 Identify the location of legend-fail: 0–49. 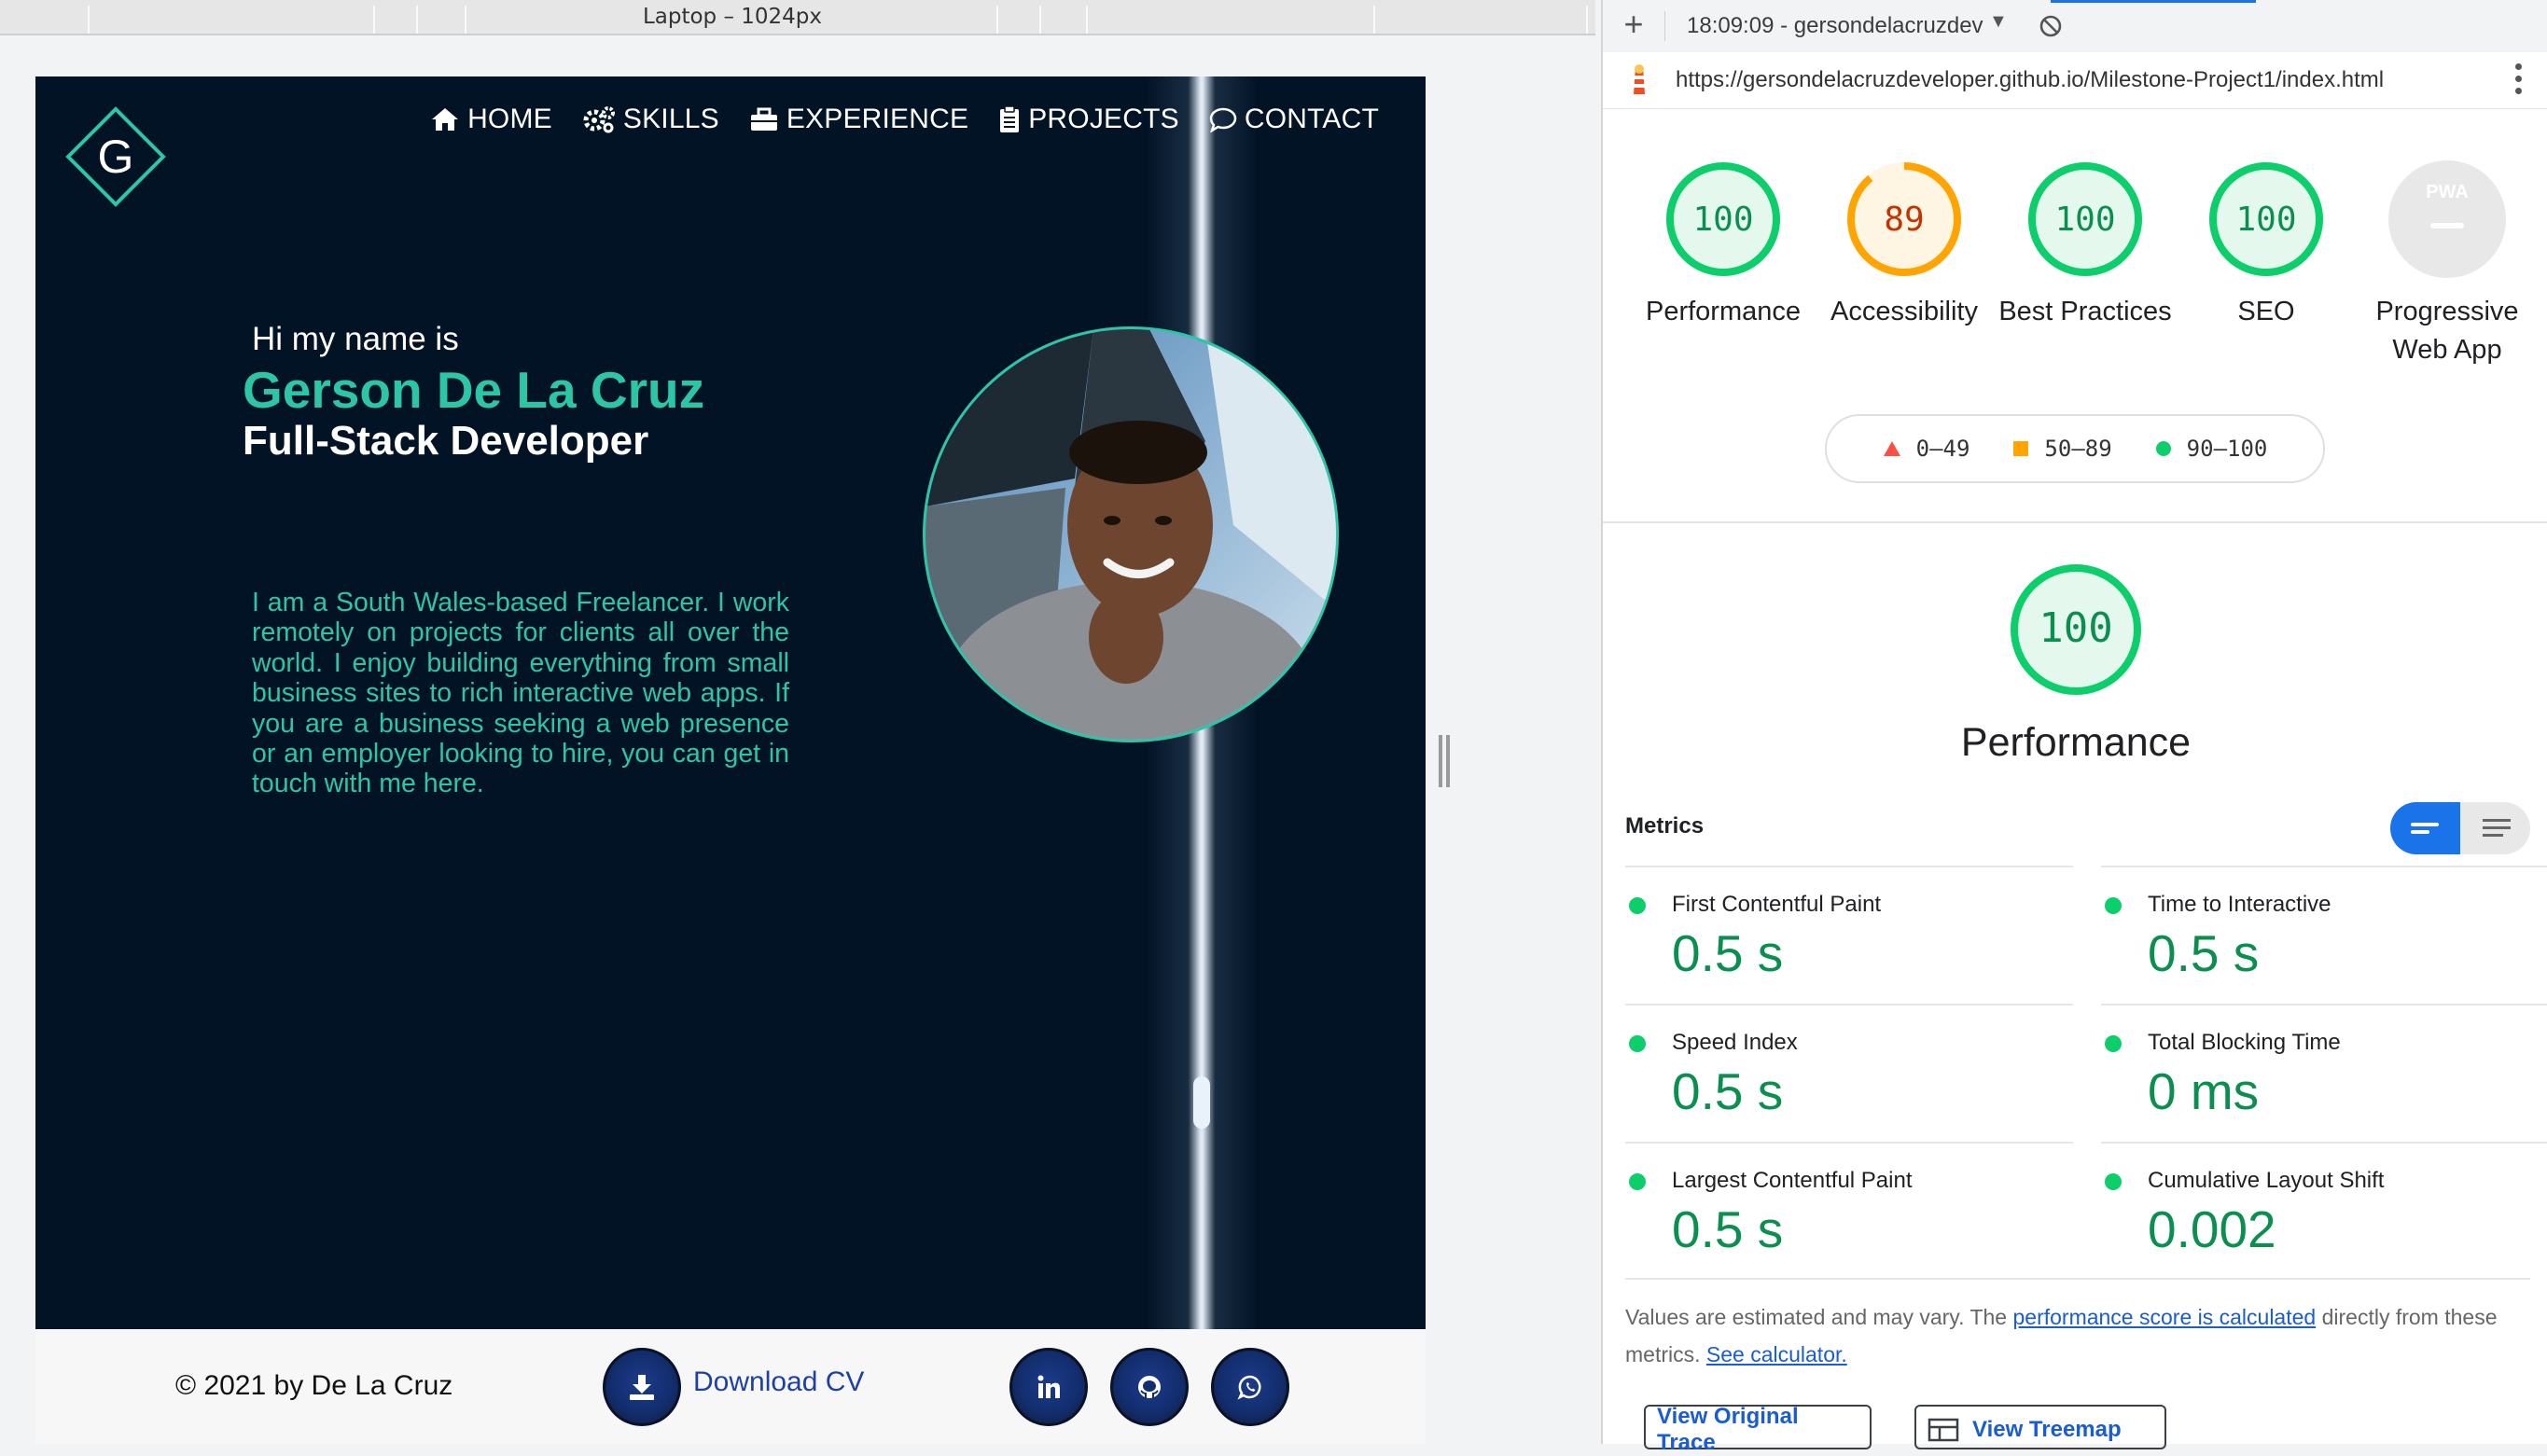
(1927, 449).